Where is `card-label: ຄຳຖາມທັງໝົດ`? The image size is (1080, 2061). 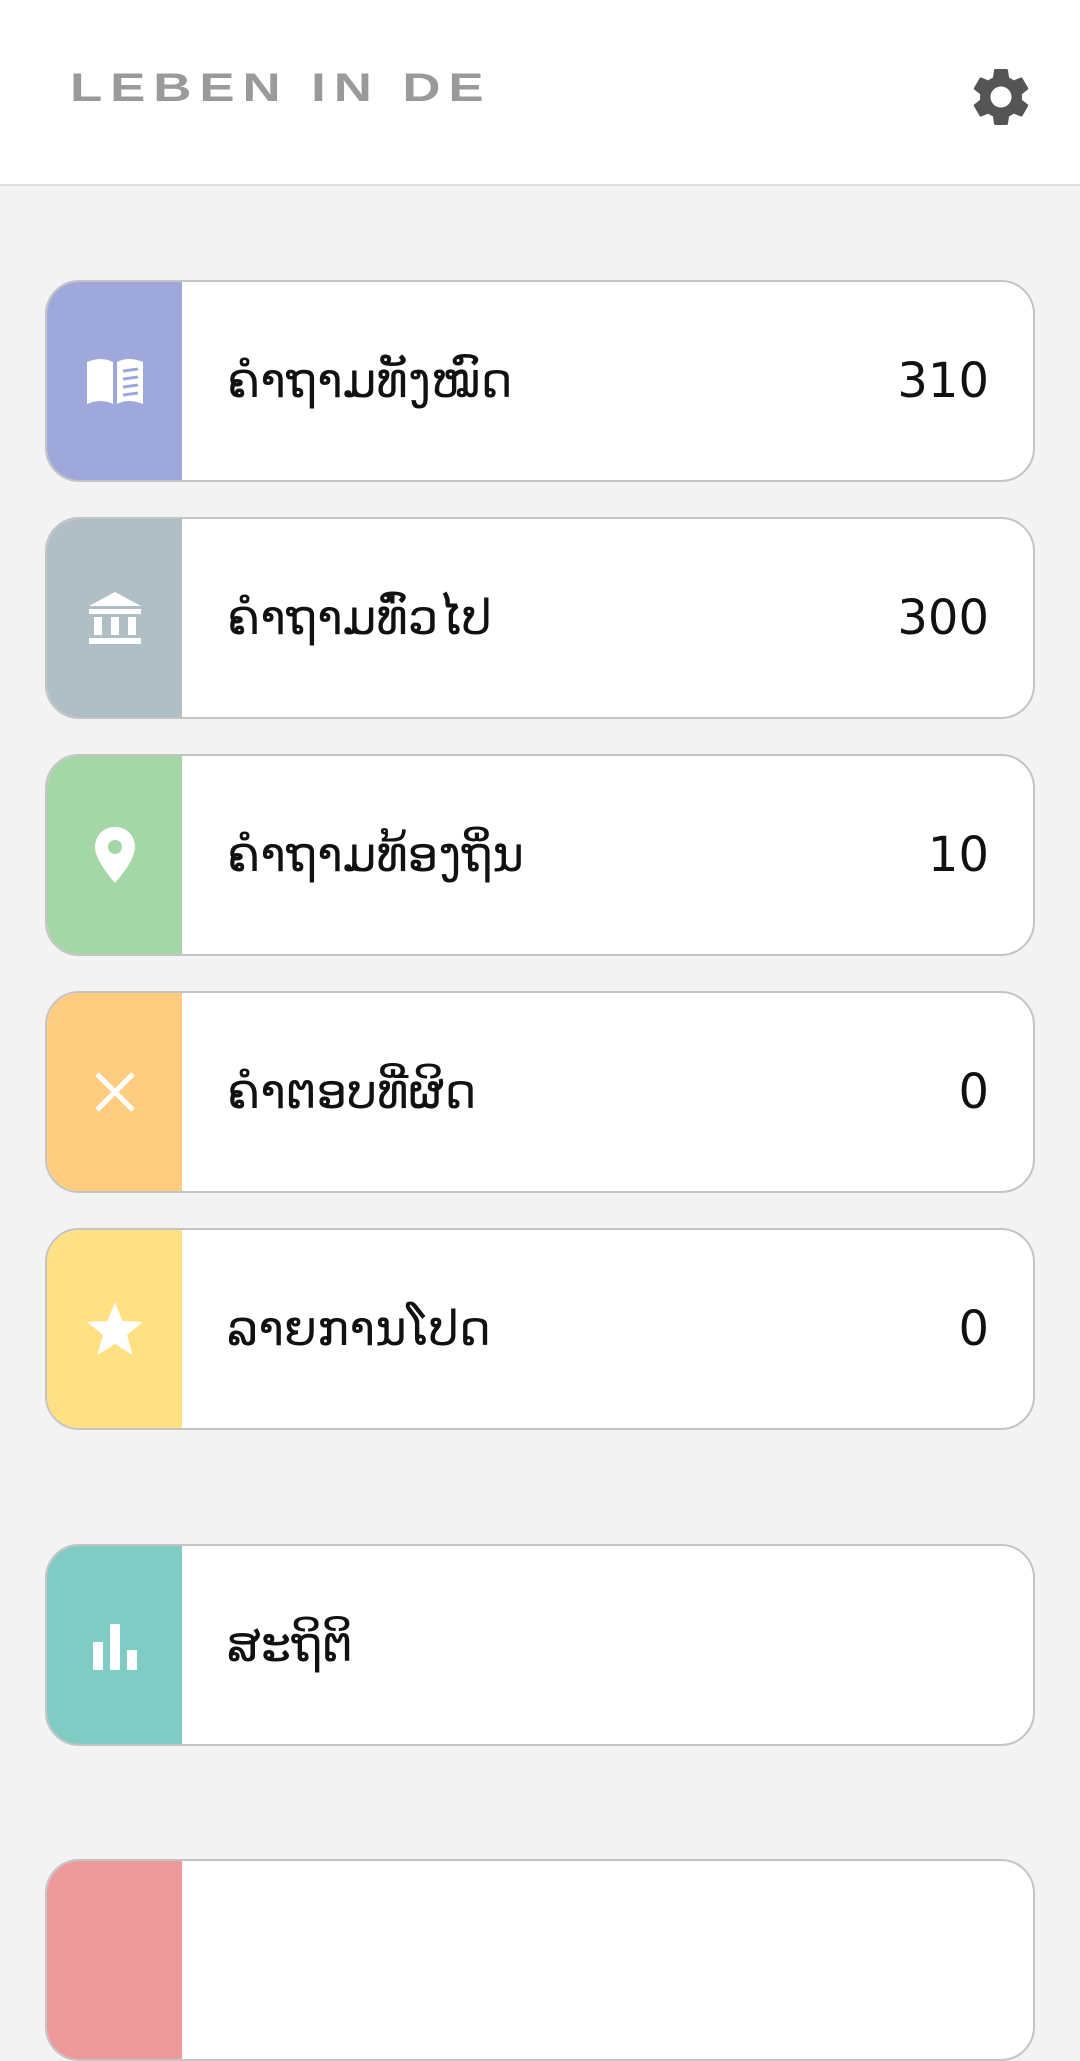
card-label: ຄຳຖາມທັງໝົດ is located at coordinates (370, 381).